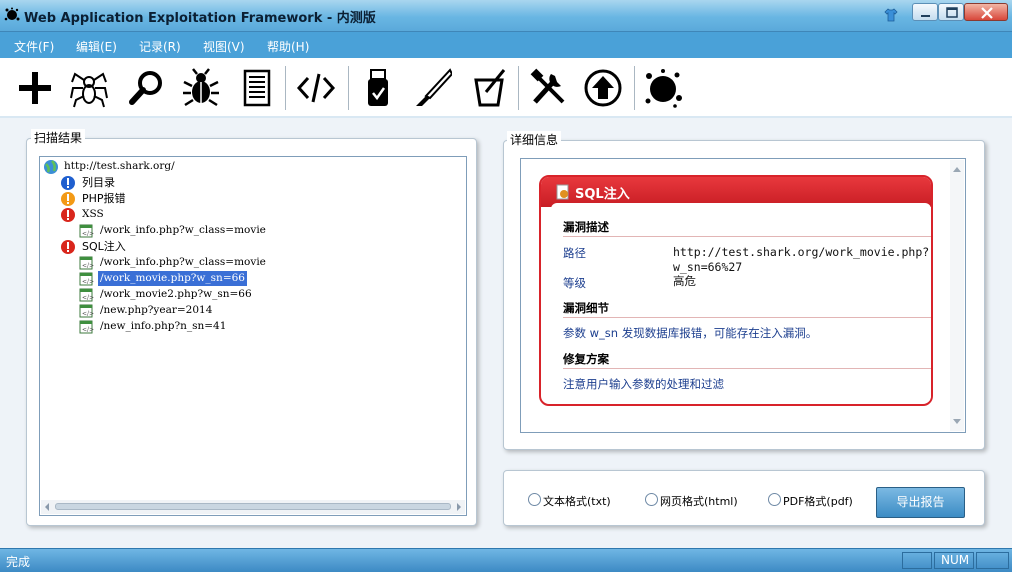 The image size is (1012, 572). What do you see at coordinates (47, 507) in the screenshot?
I see `scroll-left-icon` at bounding box center [47, 507].